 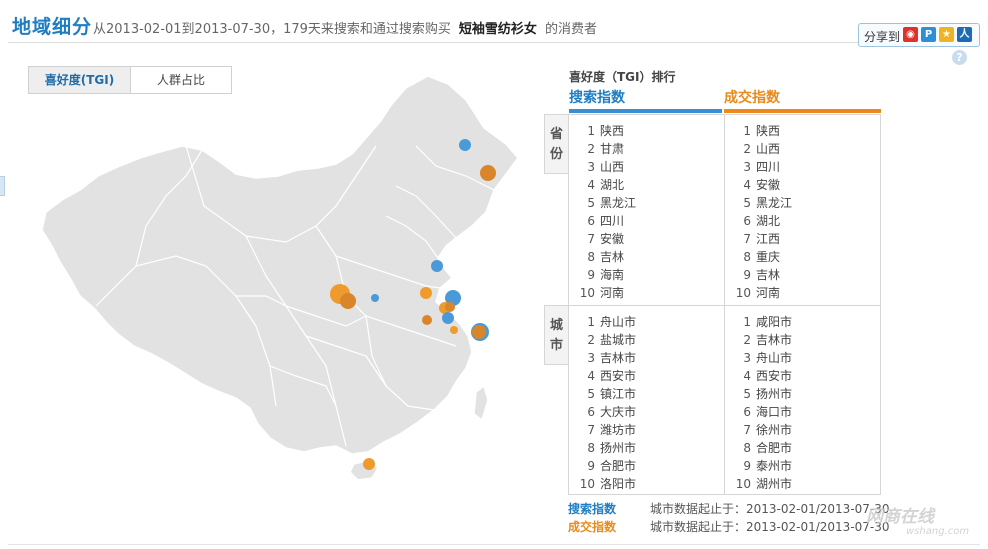 What do you see at coordinates (272, 29) in the screenshot?
I see `subtitle-prefix: 从2013-02-01到2013-07-30，179天来搜索和通过搜索购买` at bounding box center [272, 29].